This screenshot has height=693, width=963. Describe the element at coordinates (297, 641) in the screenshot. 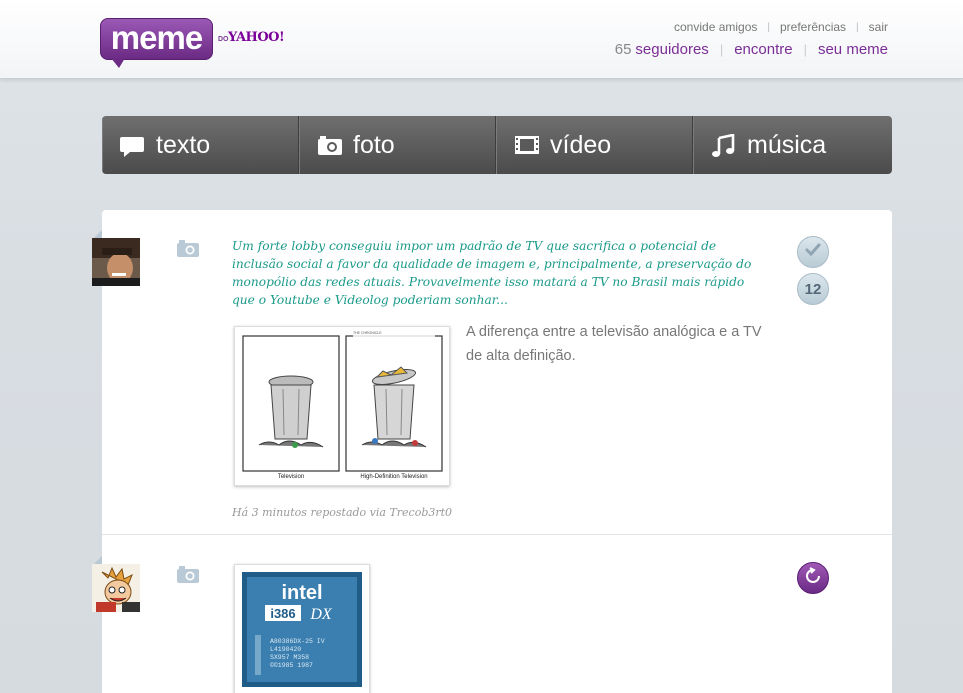

I see `chip-line: A80386DX-25 IV` at that location.